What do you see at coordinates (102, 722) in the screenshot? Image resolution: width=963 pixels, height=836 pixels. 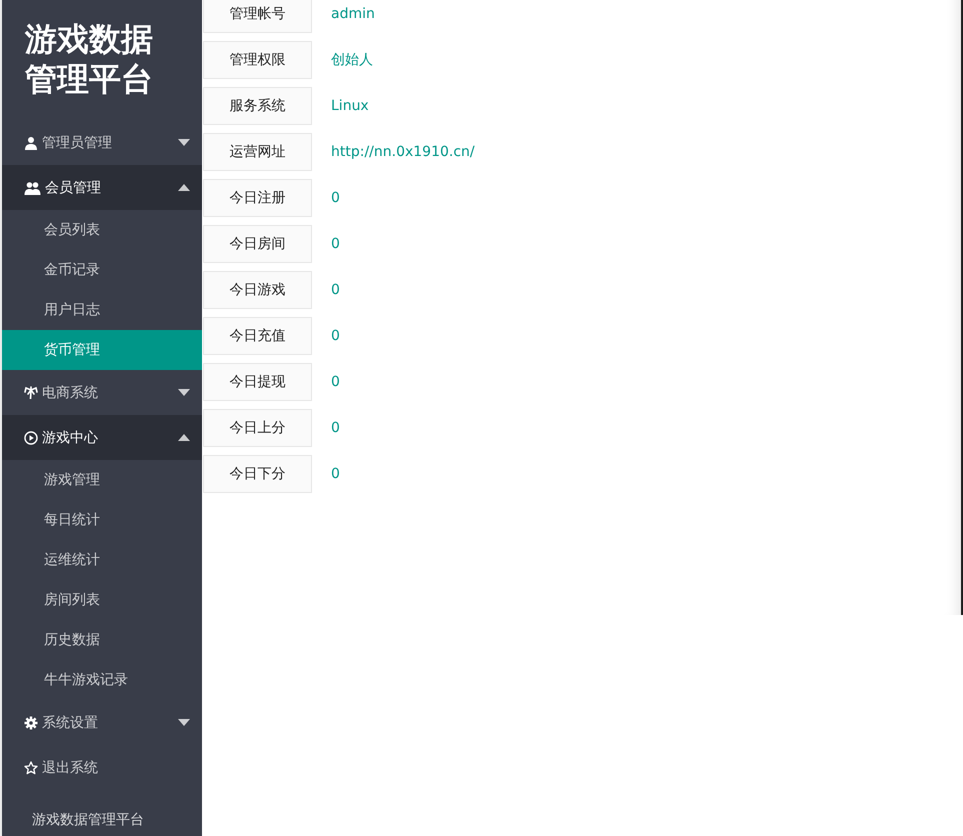 I see `menu-header: 系统设置` at bounding box center [102, 722].